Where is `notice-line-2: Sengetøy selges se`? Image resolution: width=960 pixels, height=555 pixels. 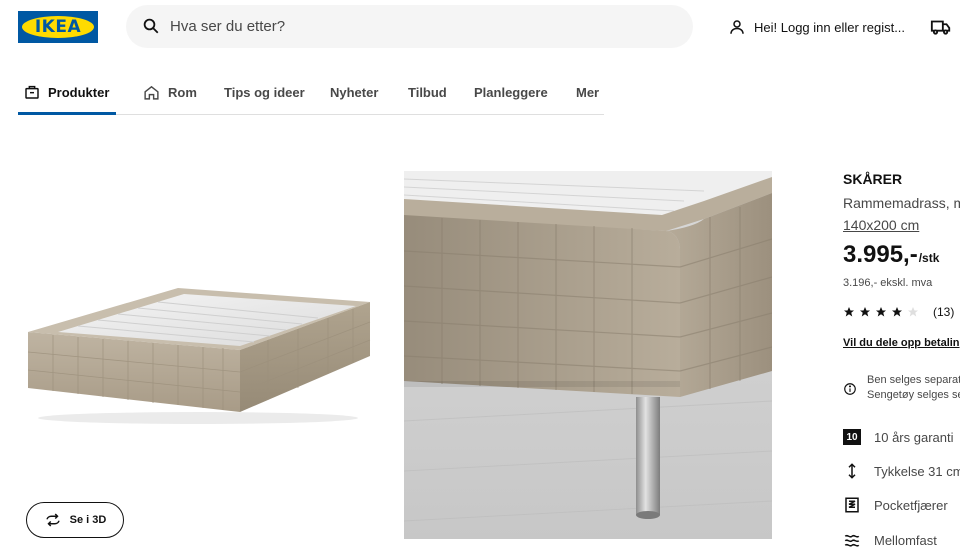 notice-line-2: Sengetøy selges se is located at coordinates (913, 395).